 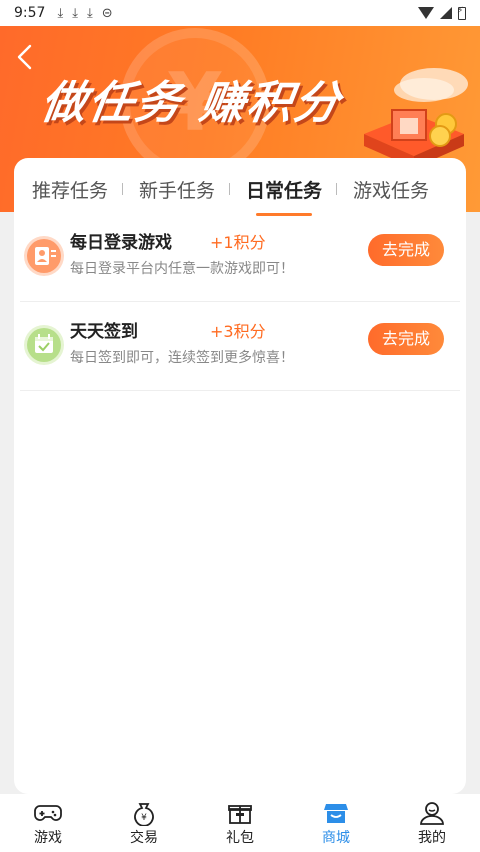 I want to click on task-name: 天天签到, so click(x=104, y=332).